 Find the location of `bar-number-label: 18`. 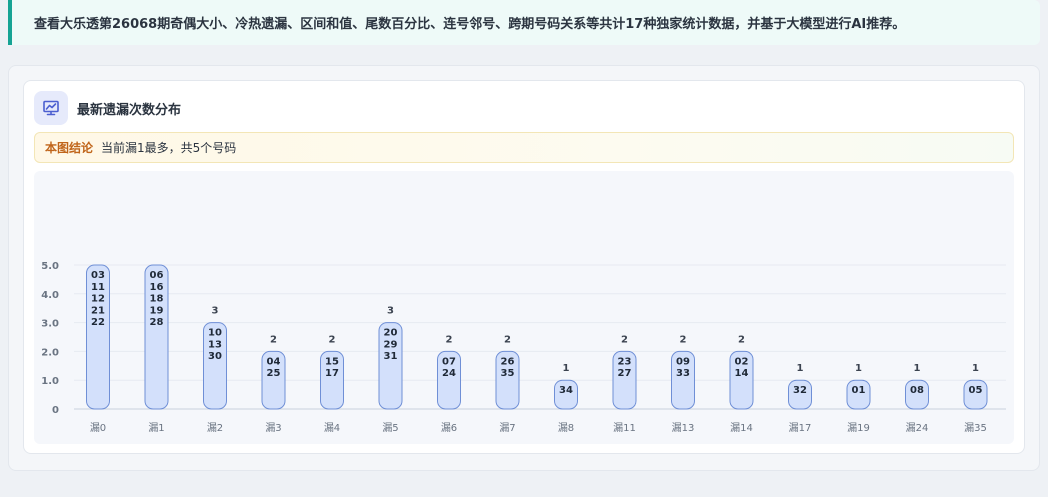

bar-number-label: 18 is located at coordinates (157, 299).